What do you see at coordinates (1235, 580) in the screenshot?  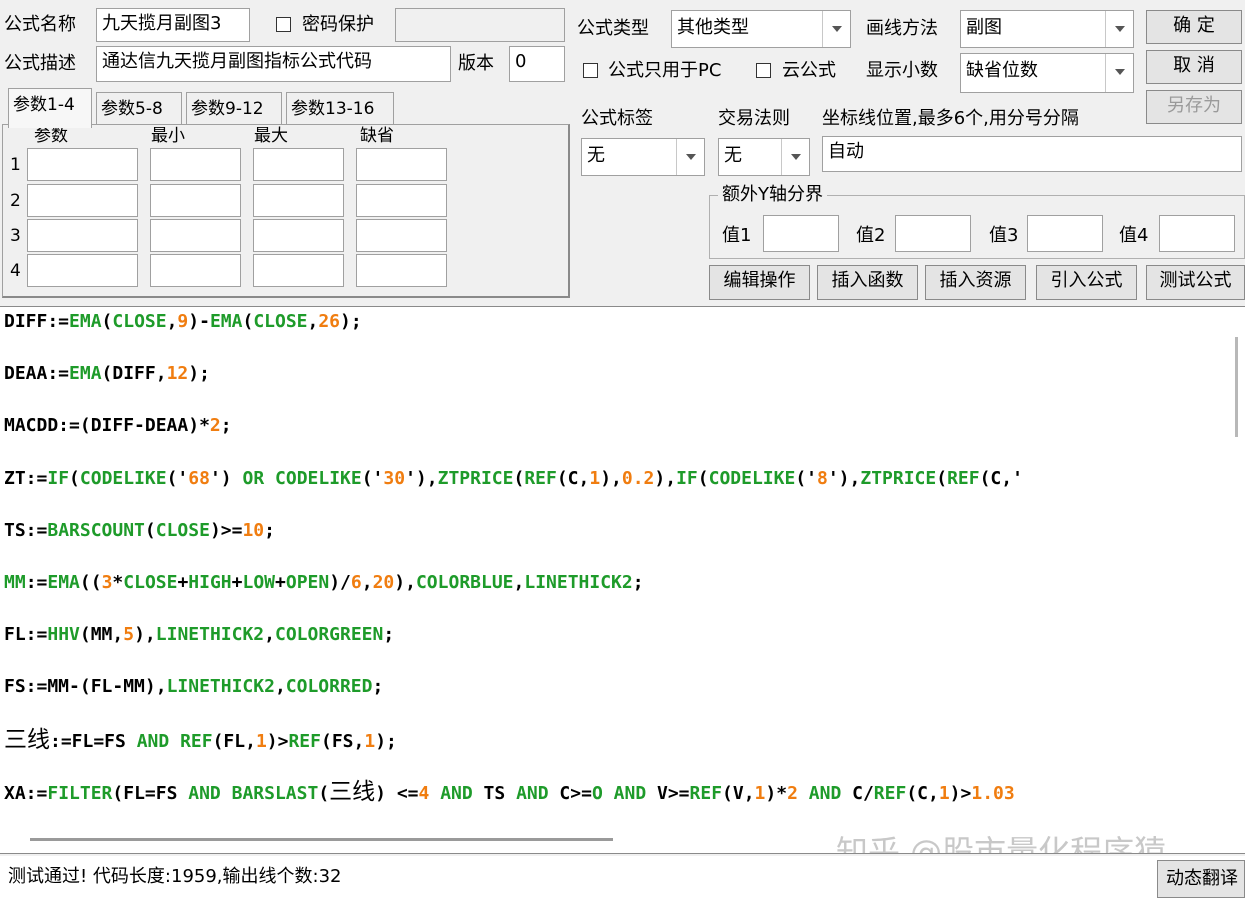 I see `vertical-scrollbar` at bounding box center [1235, 580].